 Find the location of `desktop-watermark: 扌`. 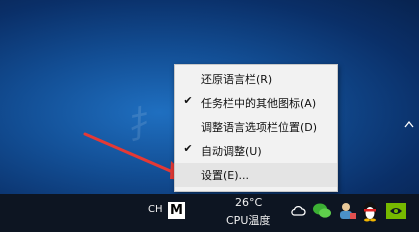

desktop-watermark: 扌 is located at coordinates (144, 124).